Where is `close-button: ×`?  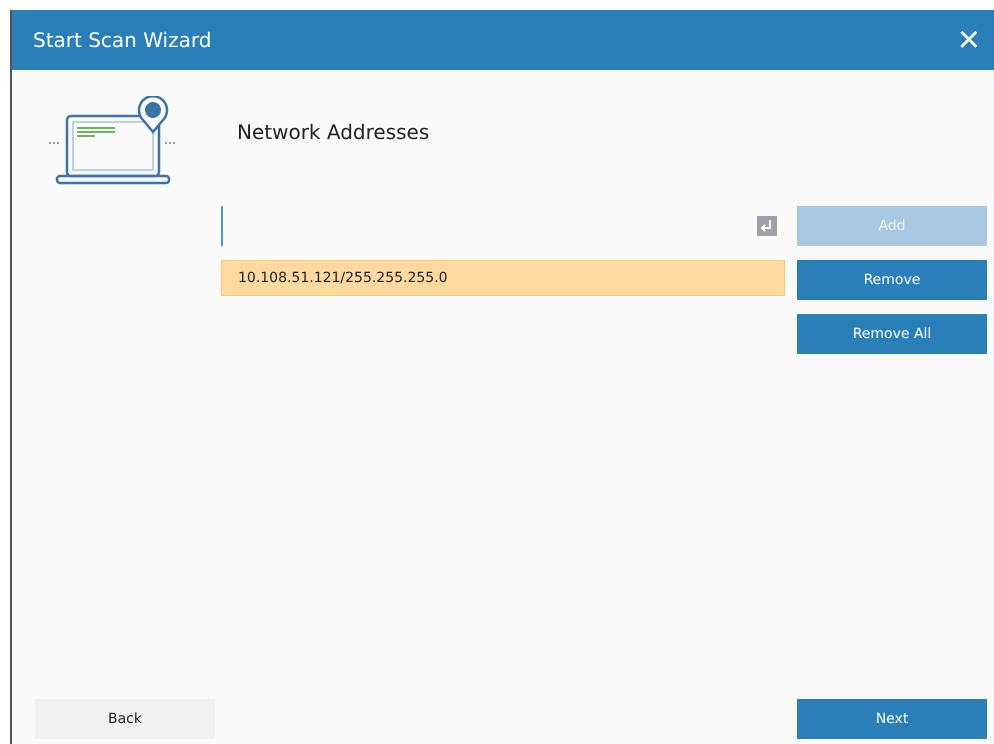
close-button: × is located at coordinates (969, 40).